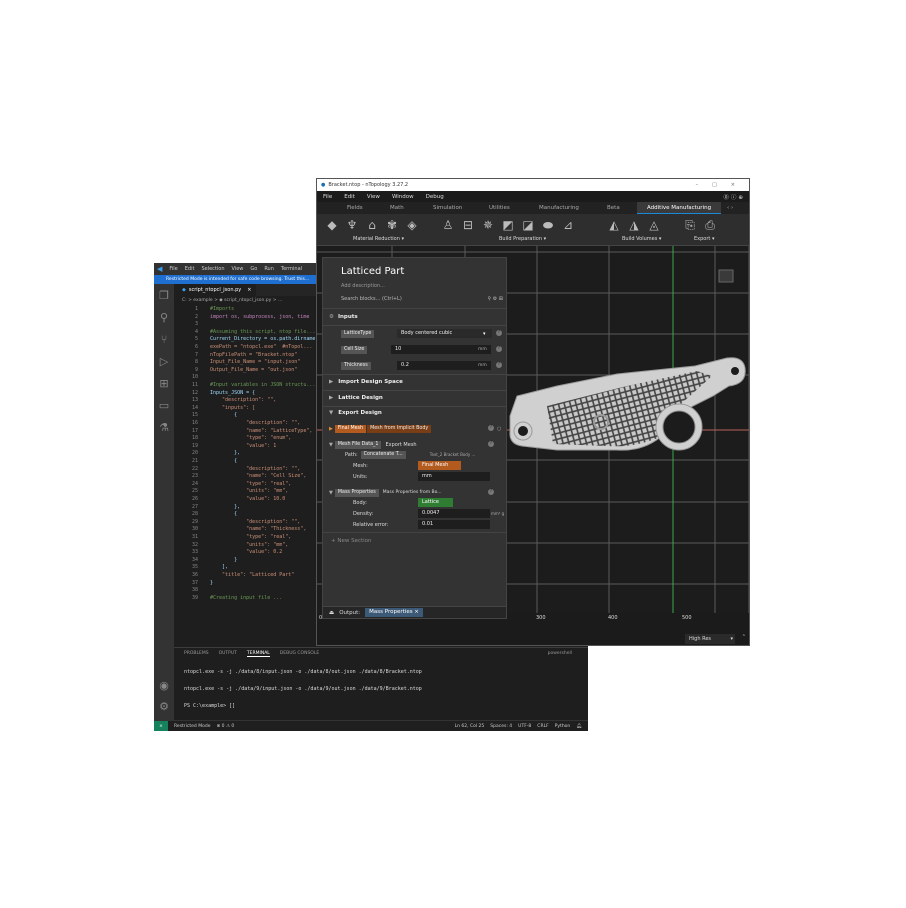 This screenshot has width=906, height=908. What do you see at coordinates (350, 428) in the screenshot?
I see `final-mesh-chip: Final Mesh` at bounding box center [350, 428].